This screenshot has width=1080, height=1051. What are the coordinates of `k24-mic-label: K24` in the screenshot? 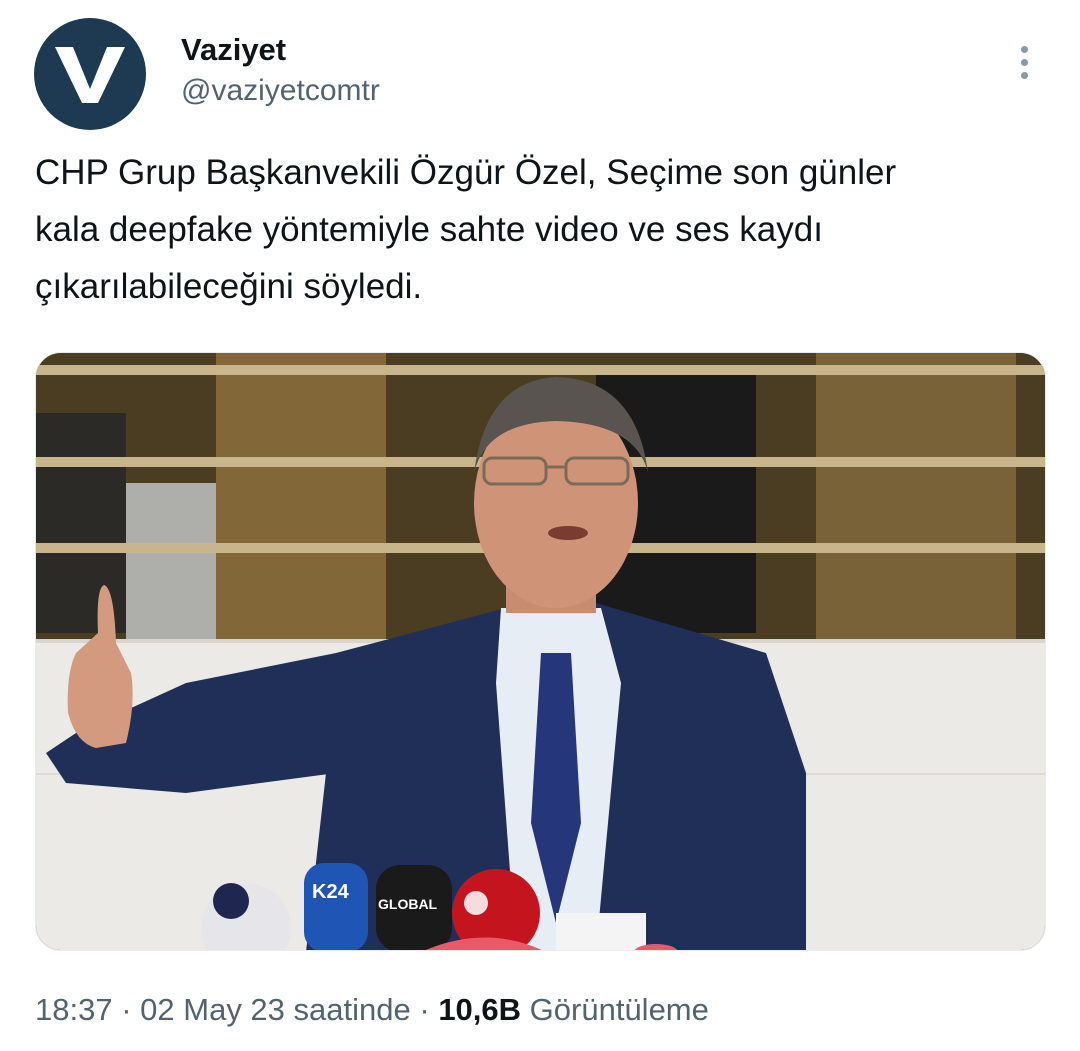 It's located at (331, 892).